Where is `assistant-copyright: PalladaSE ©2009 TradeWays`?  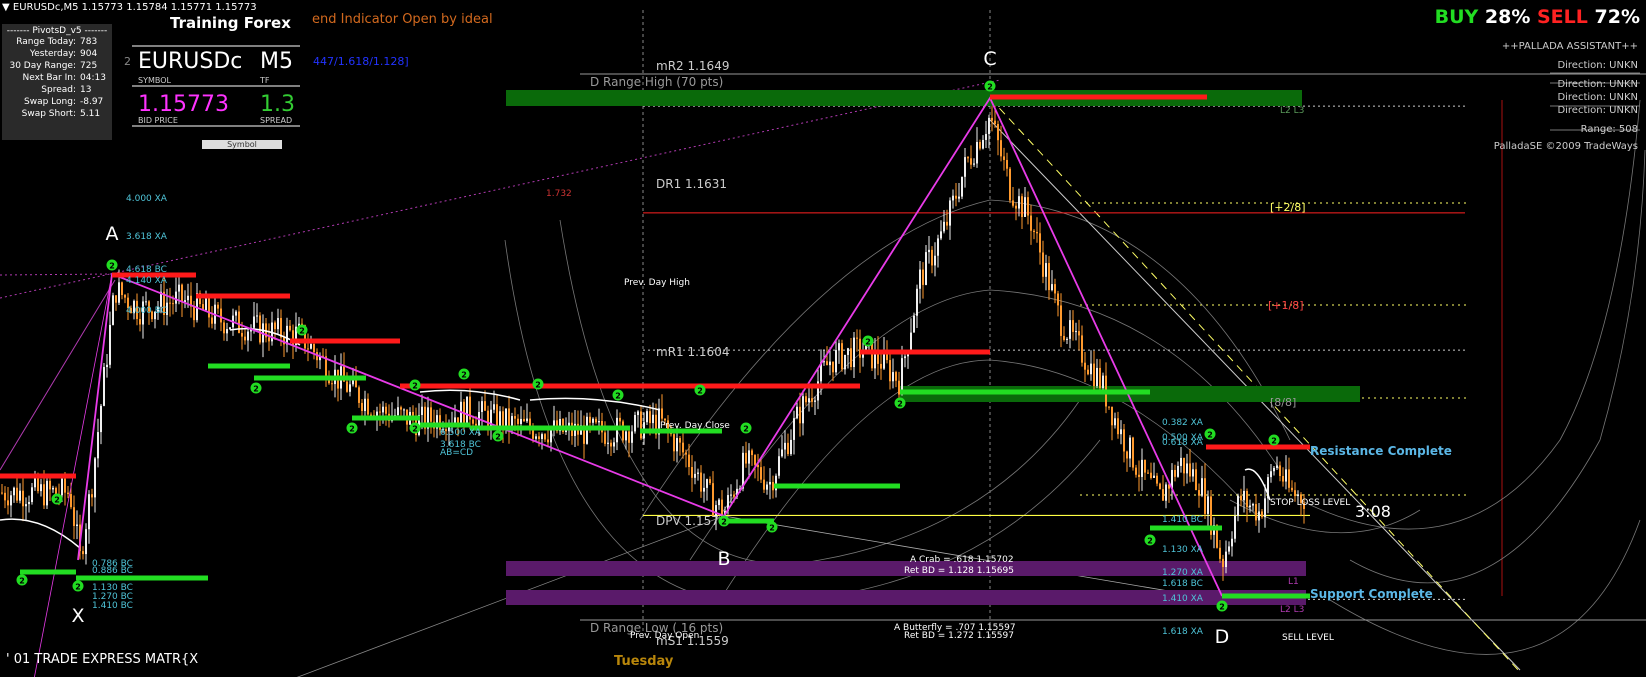
assistant-copyright: PalladaSE ©2009 TradeWays is located at coordinates (1565, 146).